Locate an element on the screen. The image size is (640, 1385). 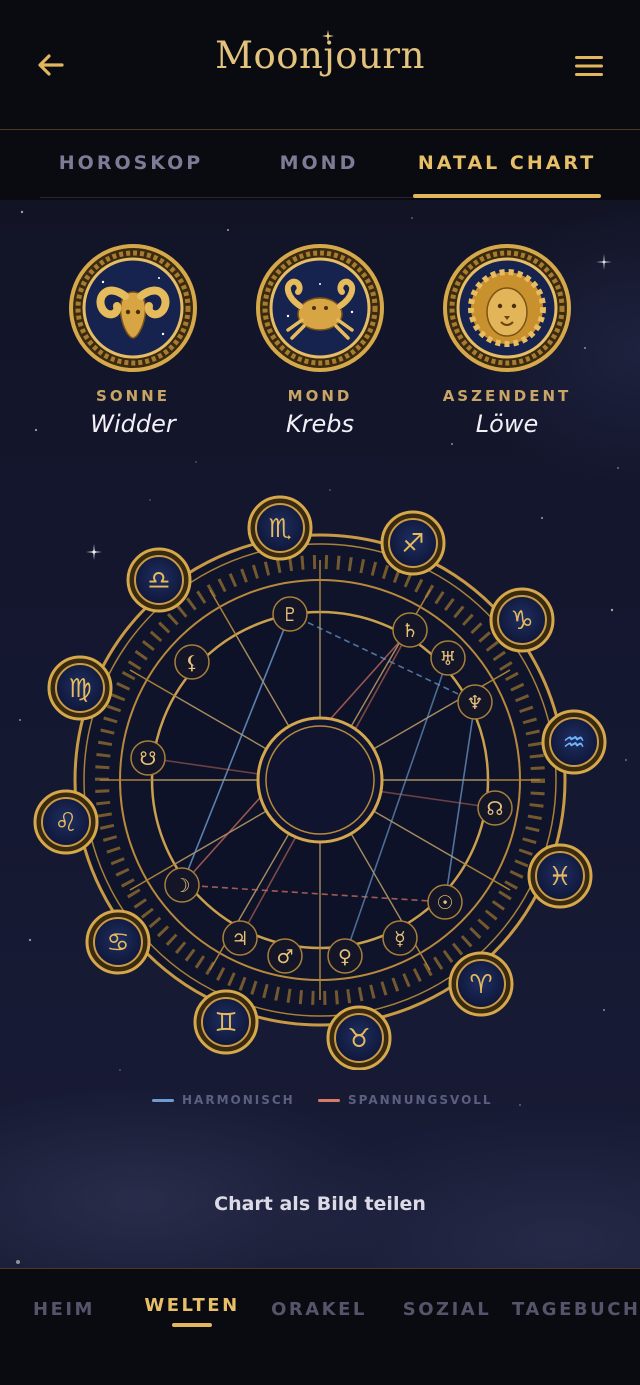
active-nav-indicator is located at coordinates (192, 1325).